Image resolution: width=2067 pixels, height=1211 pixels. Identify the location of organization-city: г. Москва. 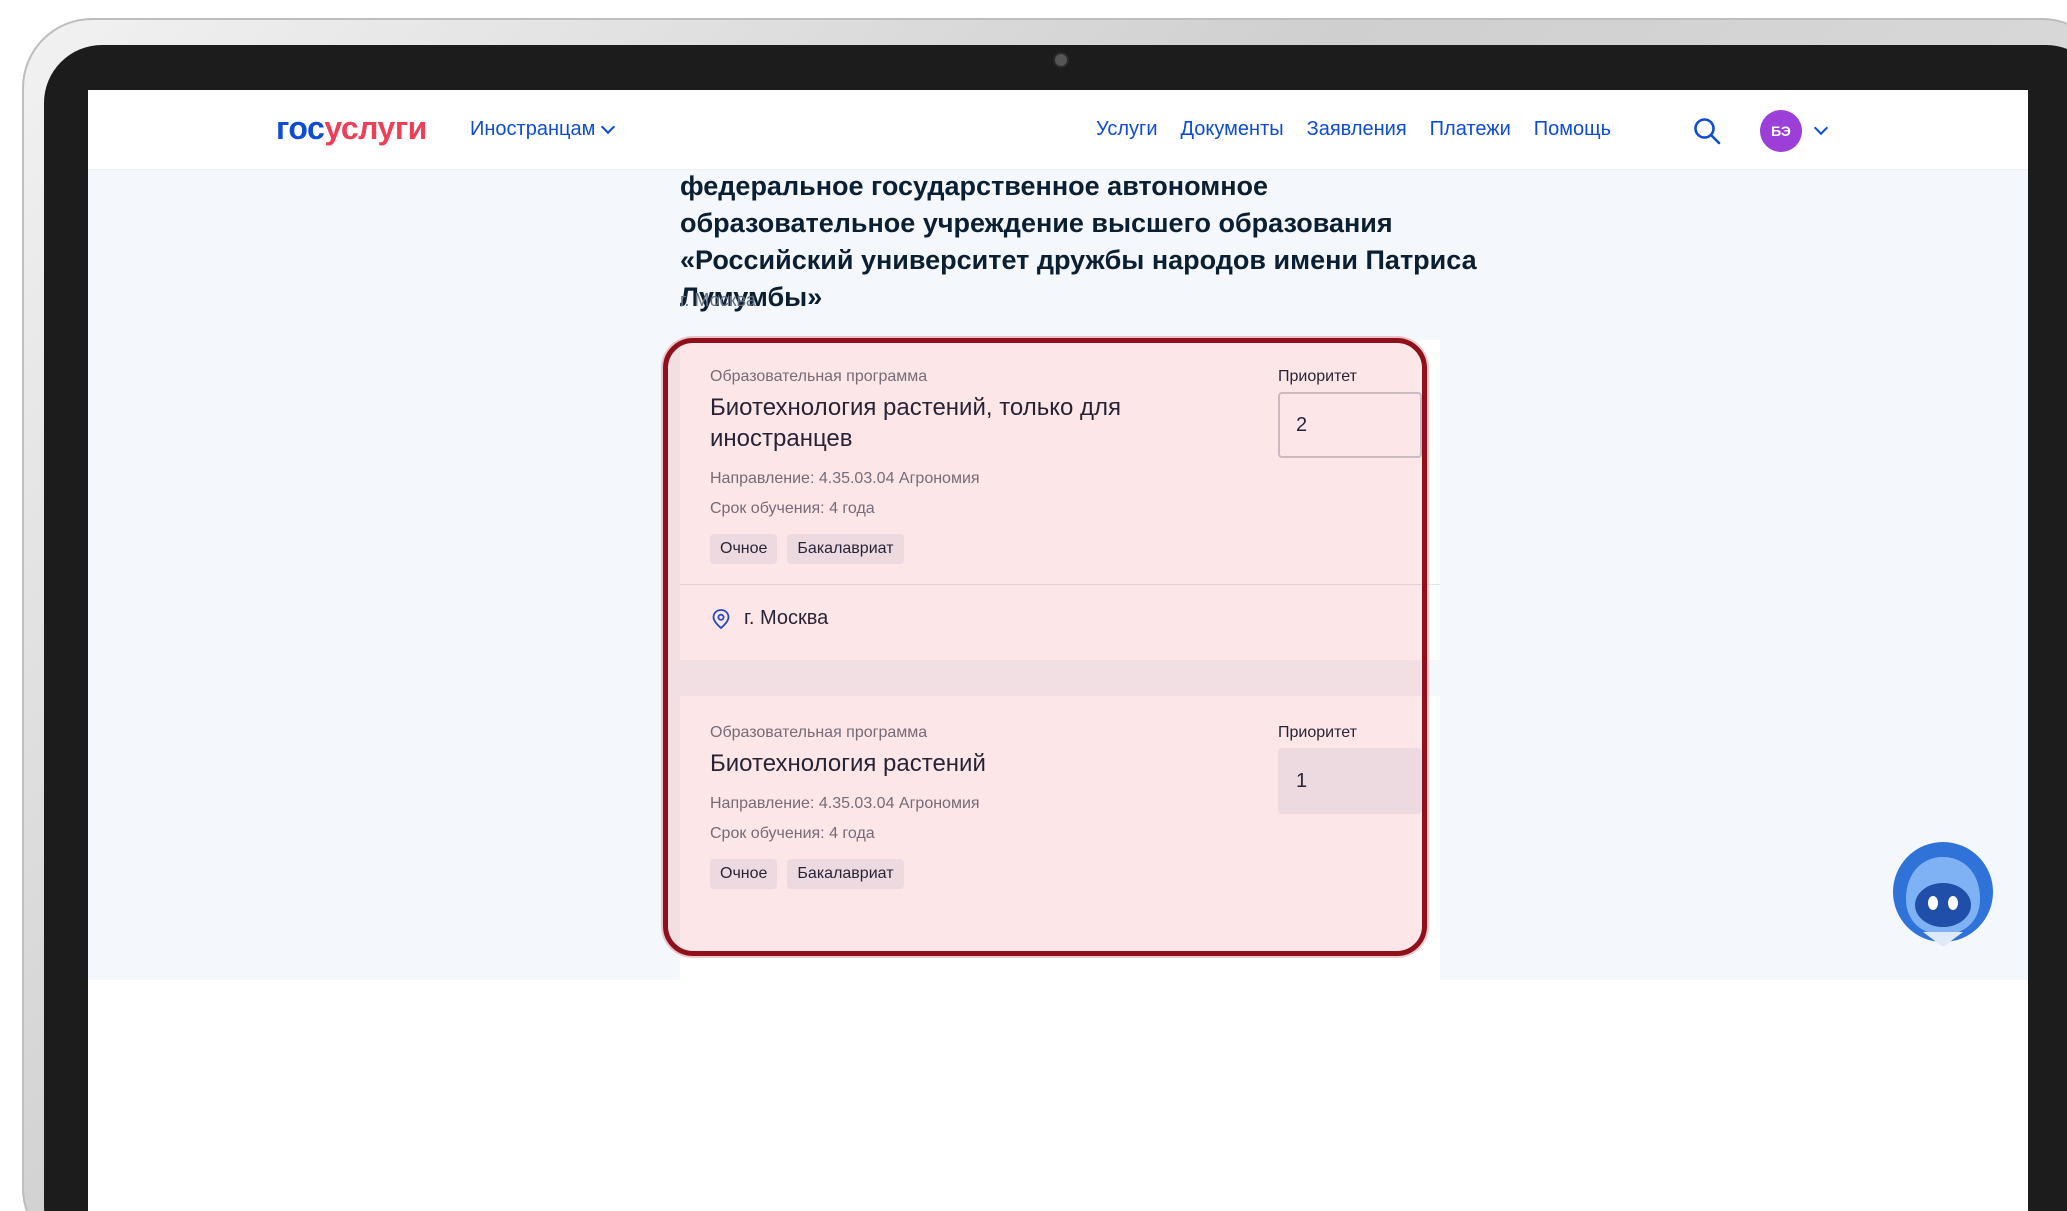
(718, 300).